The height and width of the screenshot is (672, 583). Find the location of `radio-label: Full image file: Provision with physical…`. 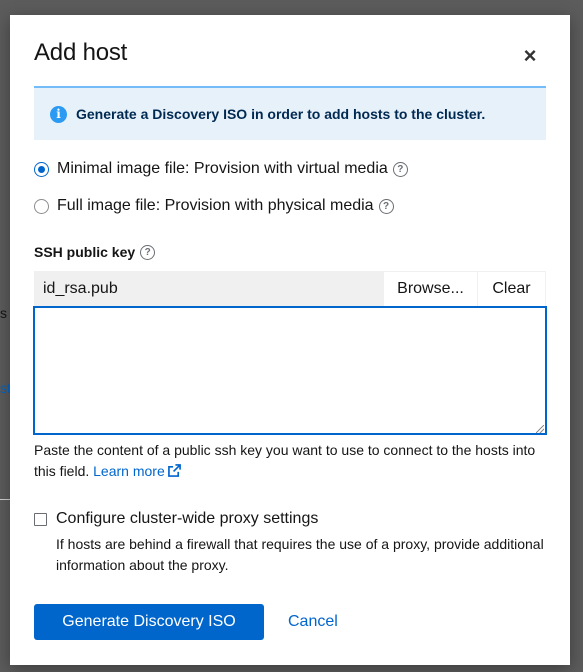

radio-label: Full image file: Provision with physical… is located at coordinates (215, 206).